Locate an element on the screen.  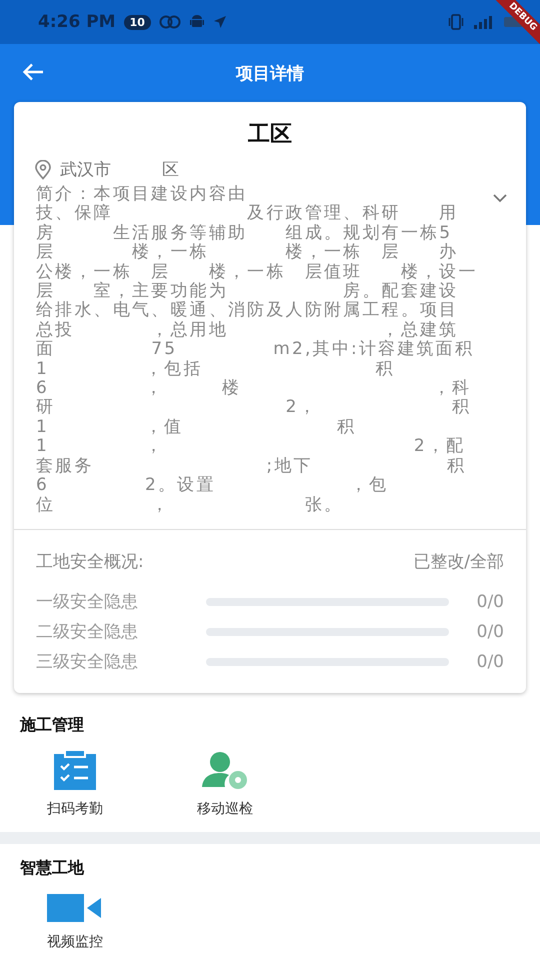
chevron-down-icon is located at coordinates (500, 198).